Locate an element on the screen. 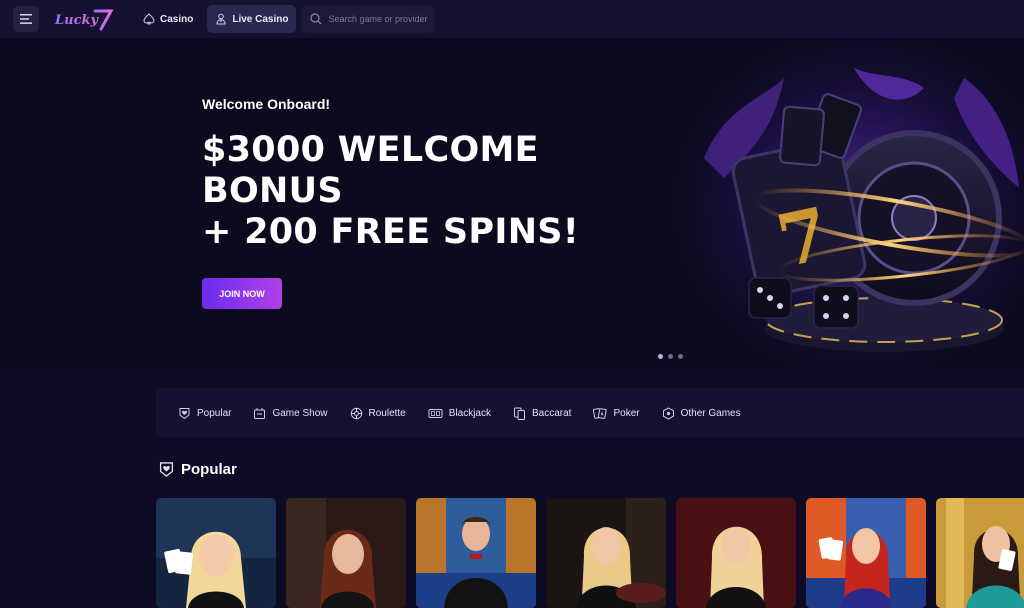  category-label: Popular is located at coordinates (214, 413).